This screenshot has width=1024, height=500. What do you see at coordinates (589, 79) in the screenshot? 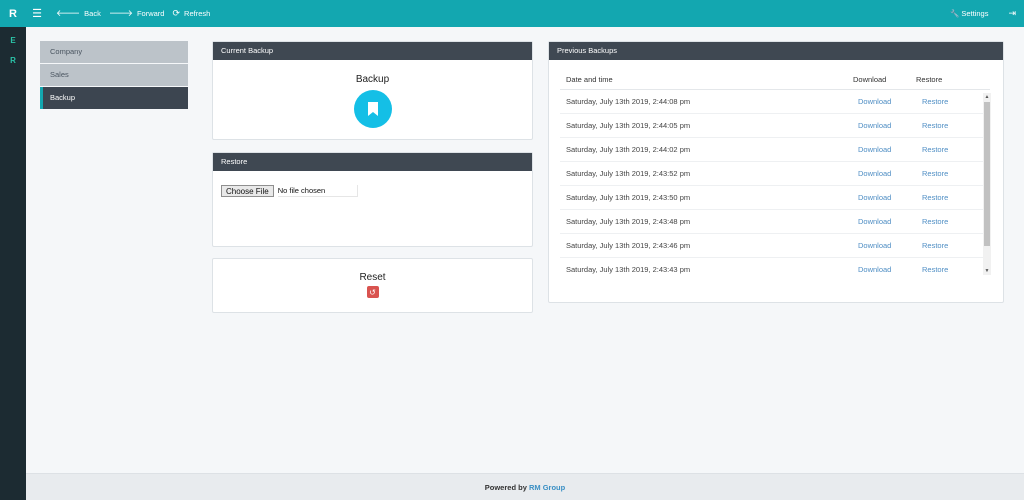
I see `column-date: Date and time` at bounding box center [589, 79].